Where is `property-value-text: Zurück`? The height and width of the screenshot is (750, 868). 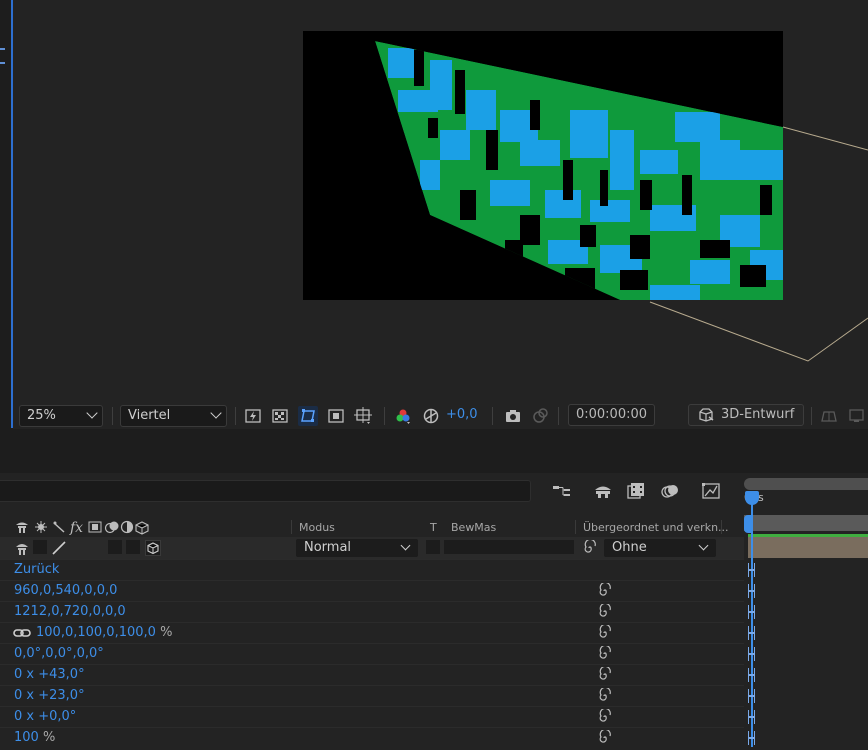
property-value-text: Zurück is located at coordinates (37, 569).